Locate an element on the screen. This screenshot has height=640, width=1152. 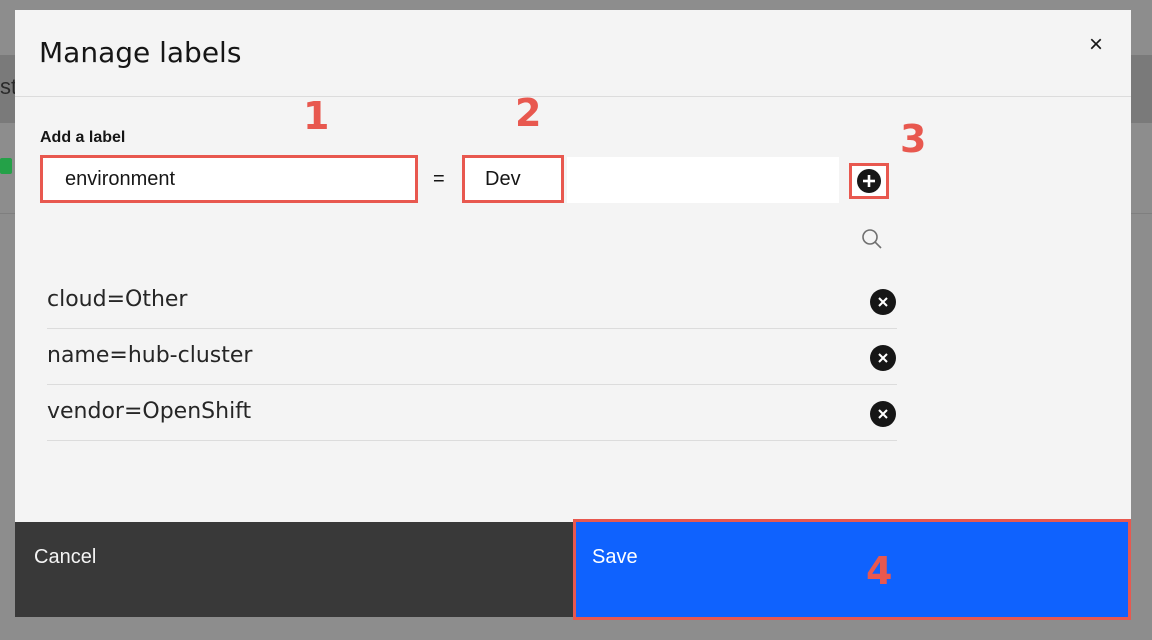
search-icon is located at coordinates (872, 239).